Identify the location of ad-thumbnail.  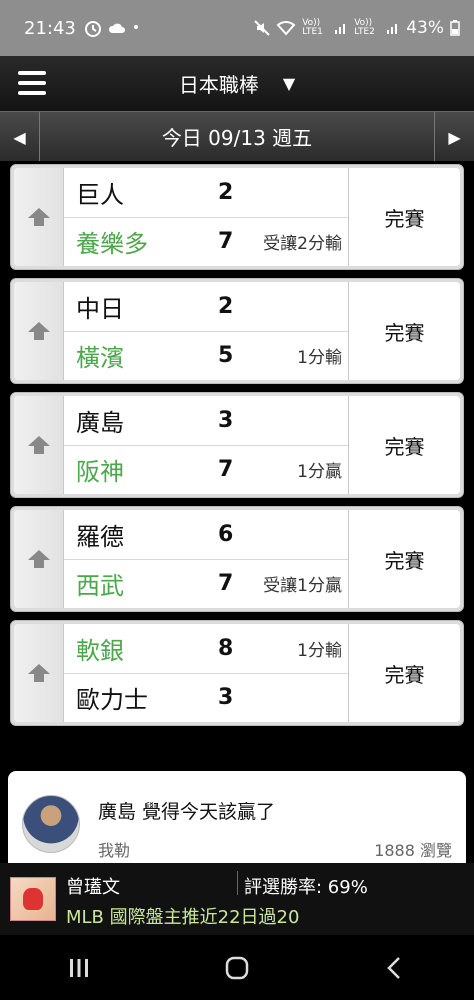
(33, 899).